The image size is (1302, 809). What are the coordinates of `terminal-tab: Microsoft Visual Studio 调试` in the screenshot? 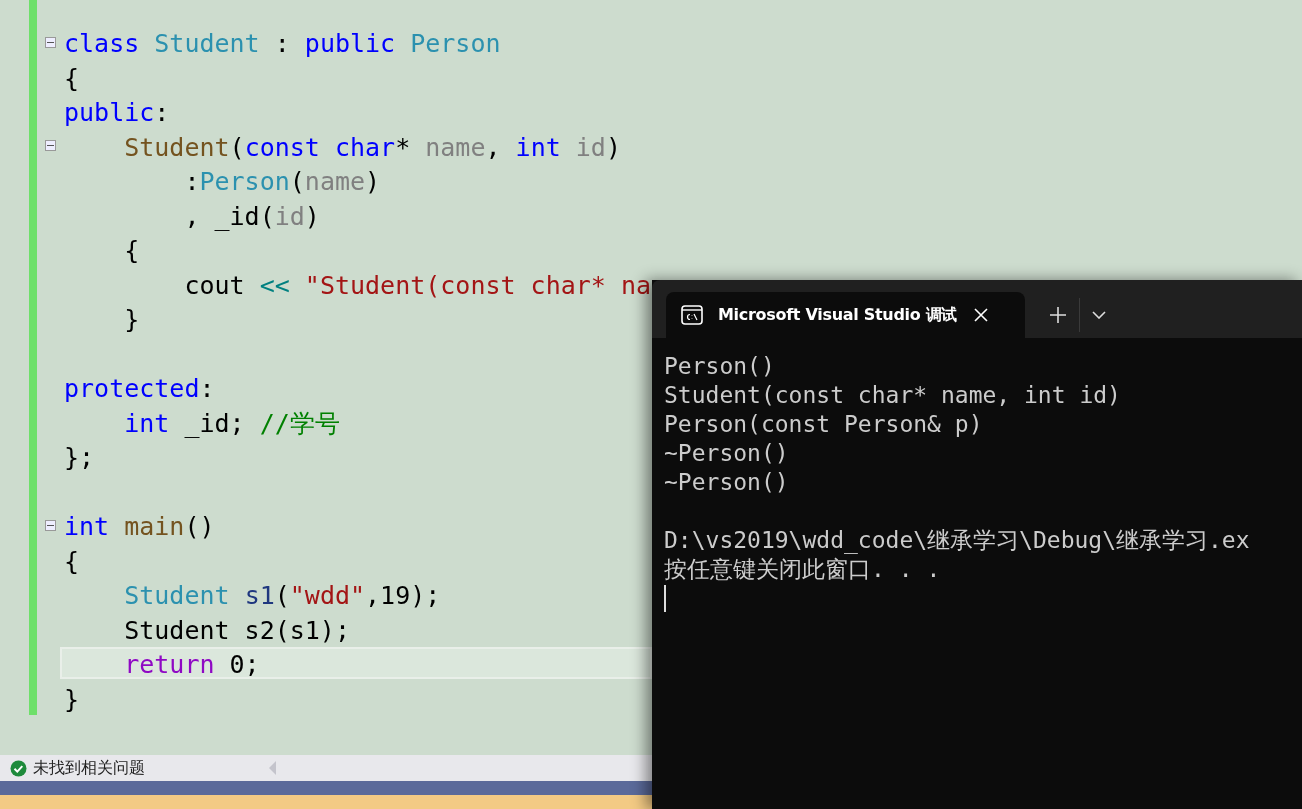 It's located at (845, 315).